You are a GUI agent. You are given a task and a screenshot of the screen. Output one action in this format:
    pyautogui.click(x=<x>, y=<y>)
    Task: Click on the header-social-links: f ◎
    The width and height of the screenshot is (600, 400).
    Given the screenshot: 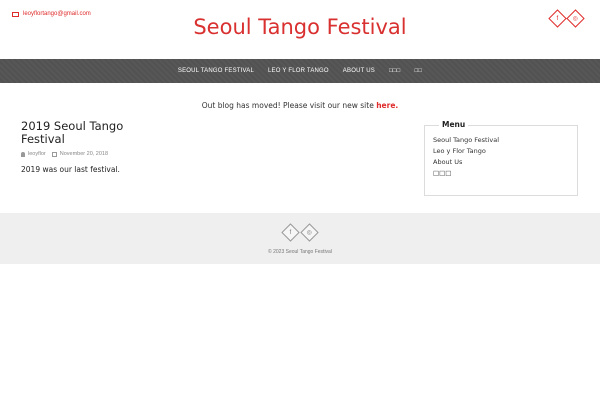 What is the action you would take?
    pyautogui.click(x=566, y=18)
    